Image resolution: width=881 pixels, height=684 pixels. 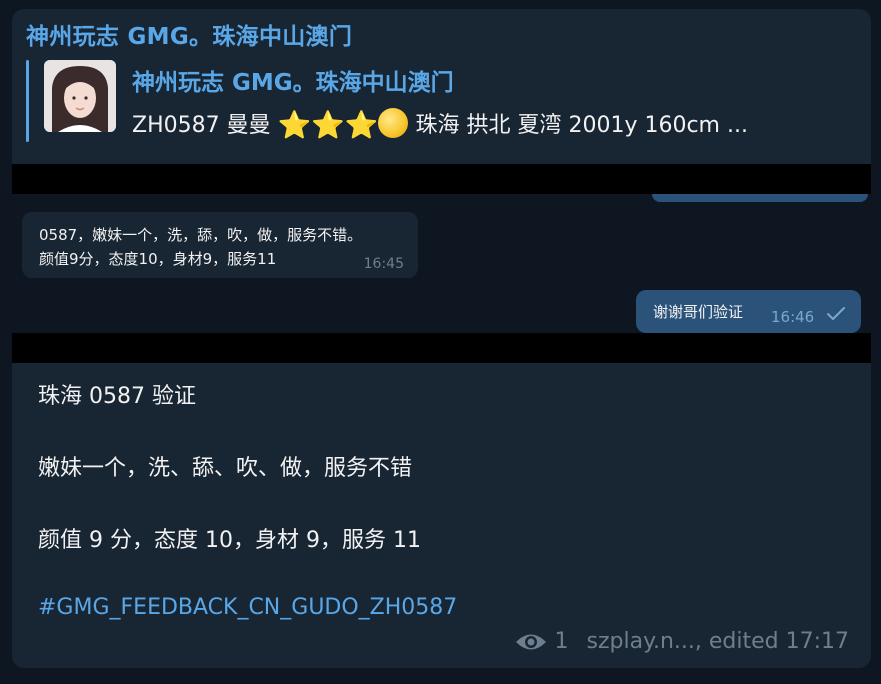 I want to click on view-count: 1, so click(x=561, y=641).